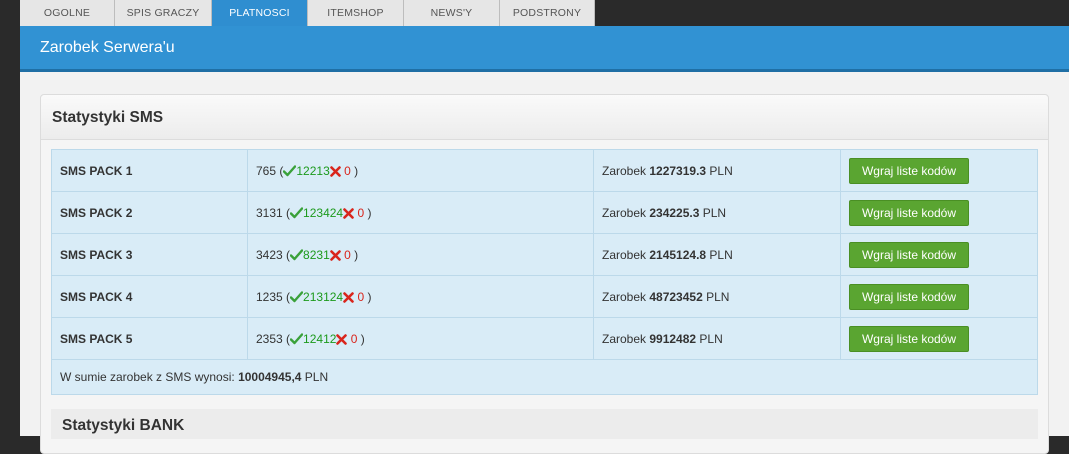 The height and width of the screenshot is (454, 1069). Describe the element at coordinates (320, 338) in the screenshot. I see `sms-ok-count: 12412` at that location.